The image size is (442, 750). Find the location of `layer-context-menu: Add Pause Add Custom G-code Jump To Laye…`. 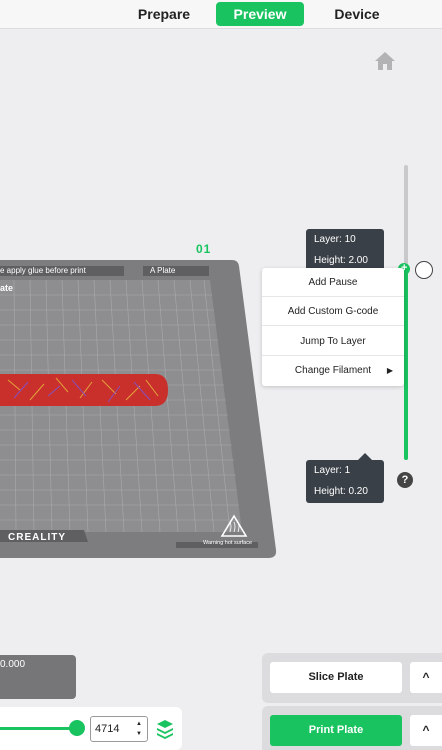

layer-context-menu: Add Pause Add Custom G-code Jump To Laye… is located at coordinates (333, 327).